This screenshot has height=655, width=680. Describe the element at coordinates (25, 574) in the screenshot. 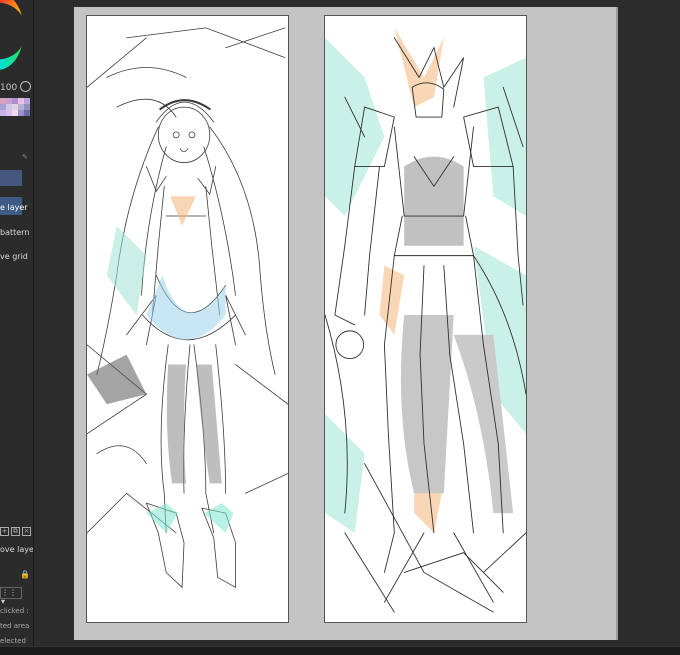

I see `lock-icon: 🔒` at that location.